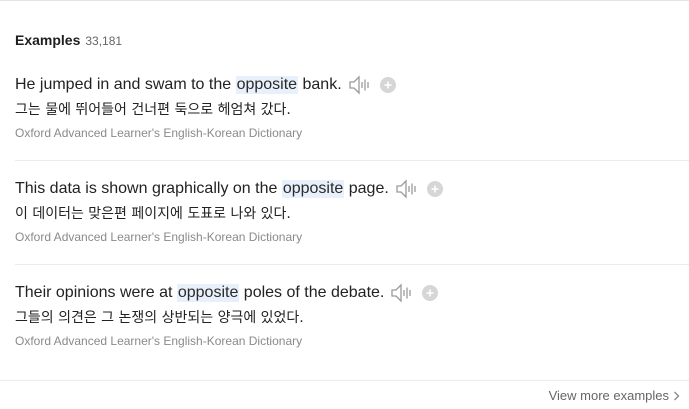  Describe the element at coordinates (48, 40) in the screenshot. I see `examples-title: Examples` at that location.